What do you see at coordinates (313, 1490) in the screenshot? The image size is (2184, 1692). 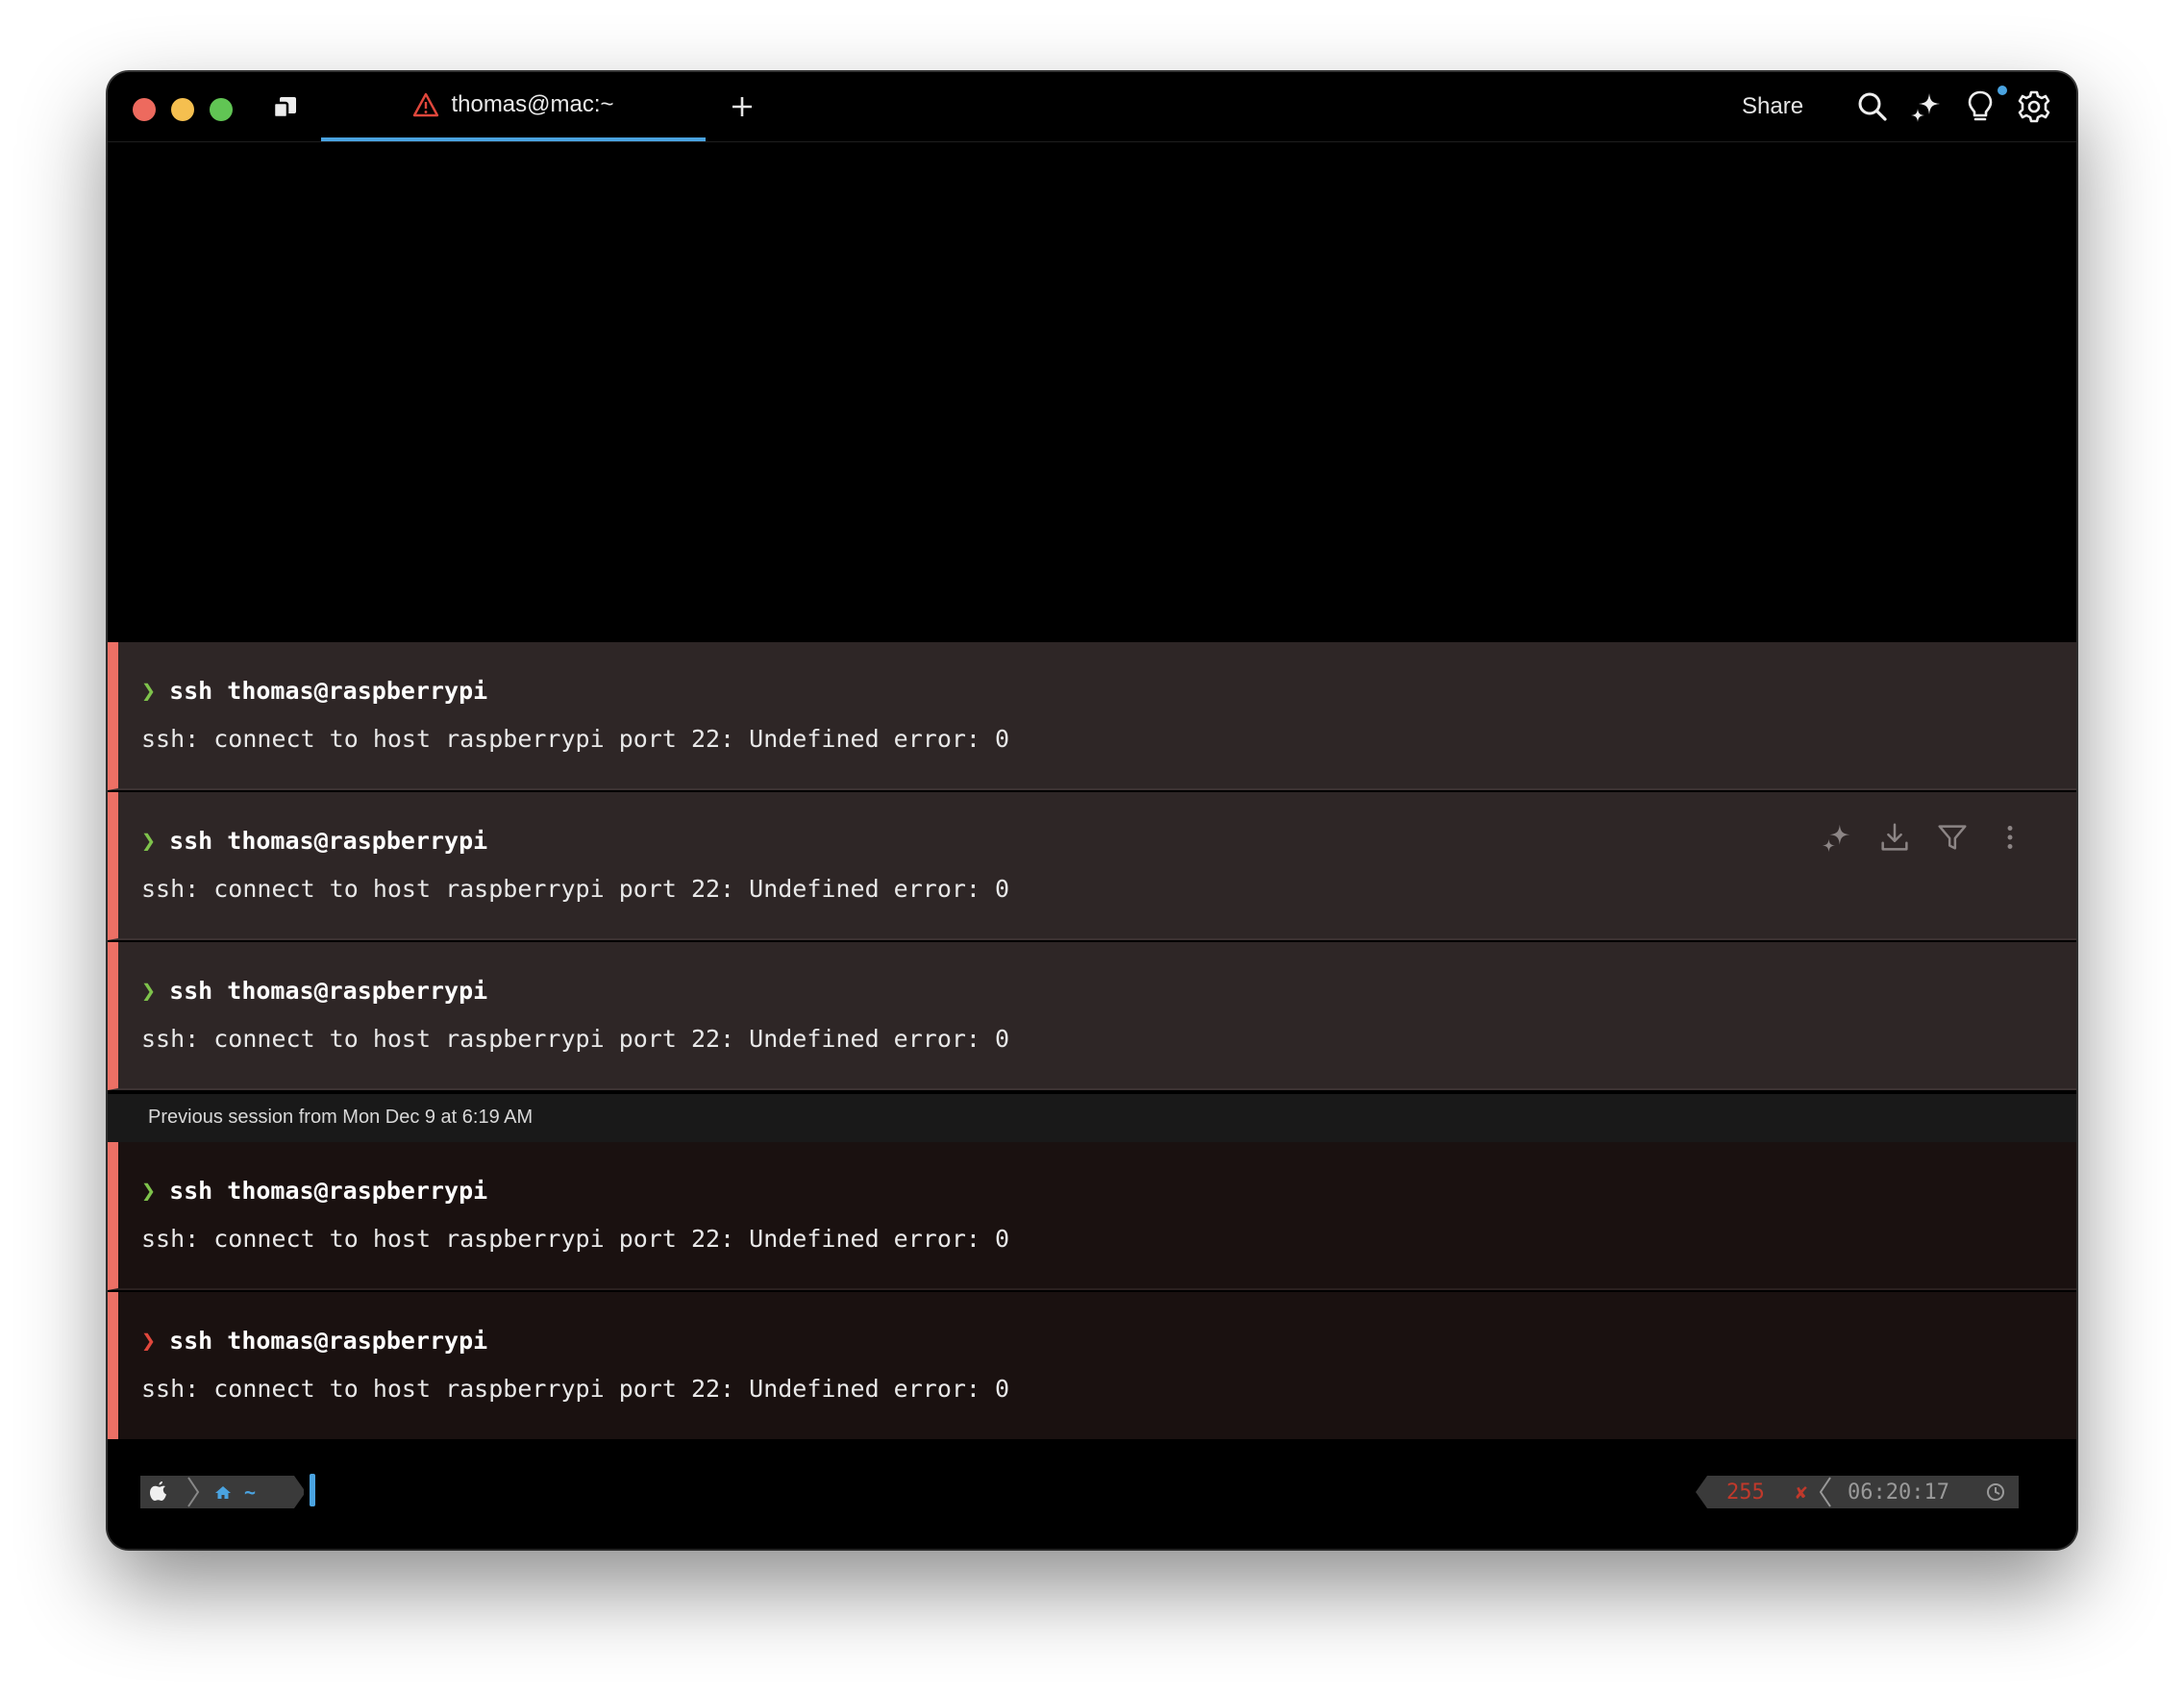 I see `text-cursor` at bounding box center [313, 1490].